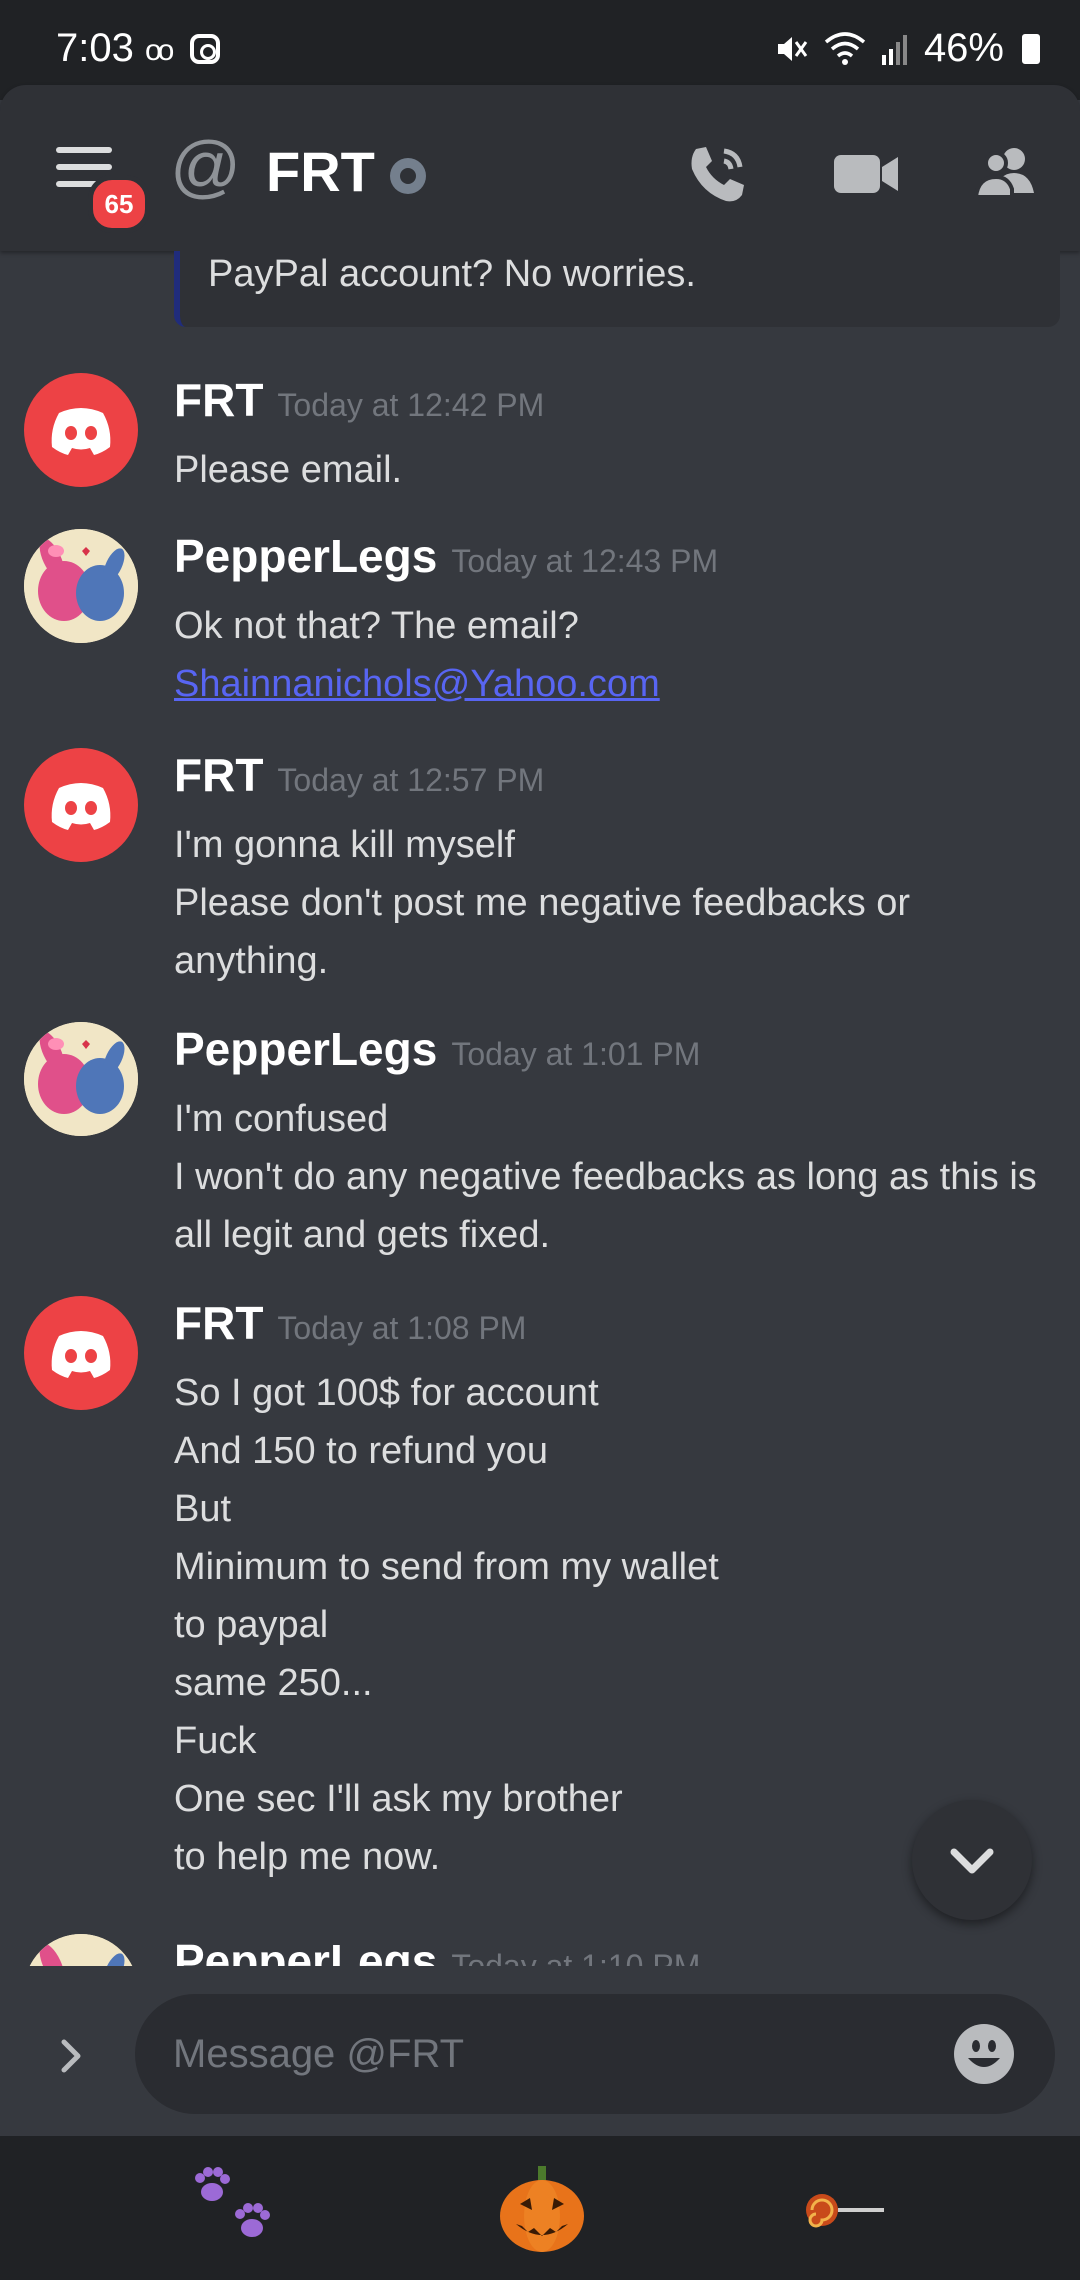 The height and width of the screenshot is (2280, 1080). Describe the element at coordinates (159, 50) in the screenshot. I see `voicemail-icon: oo` at that location.